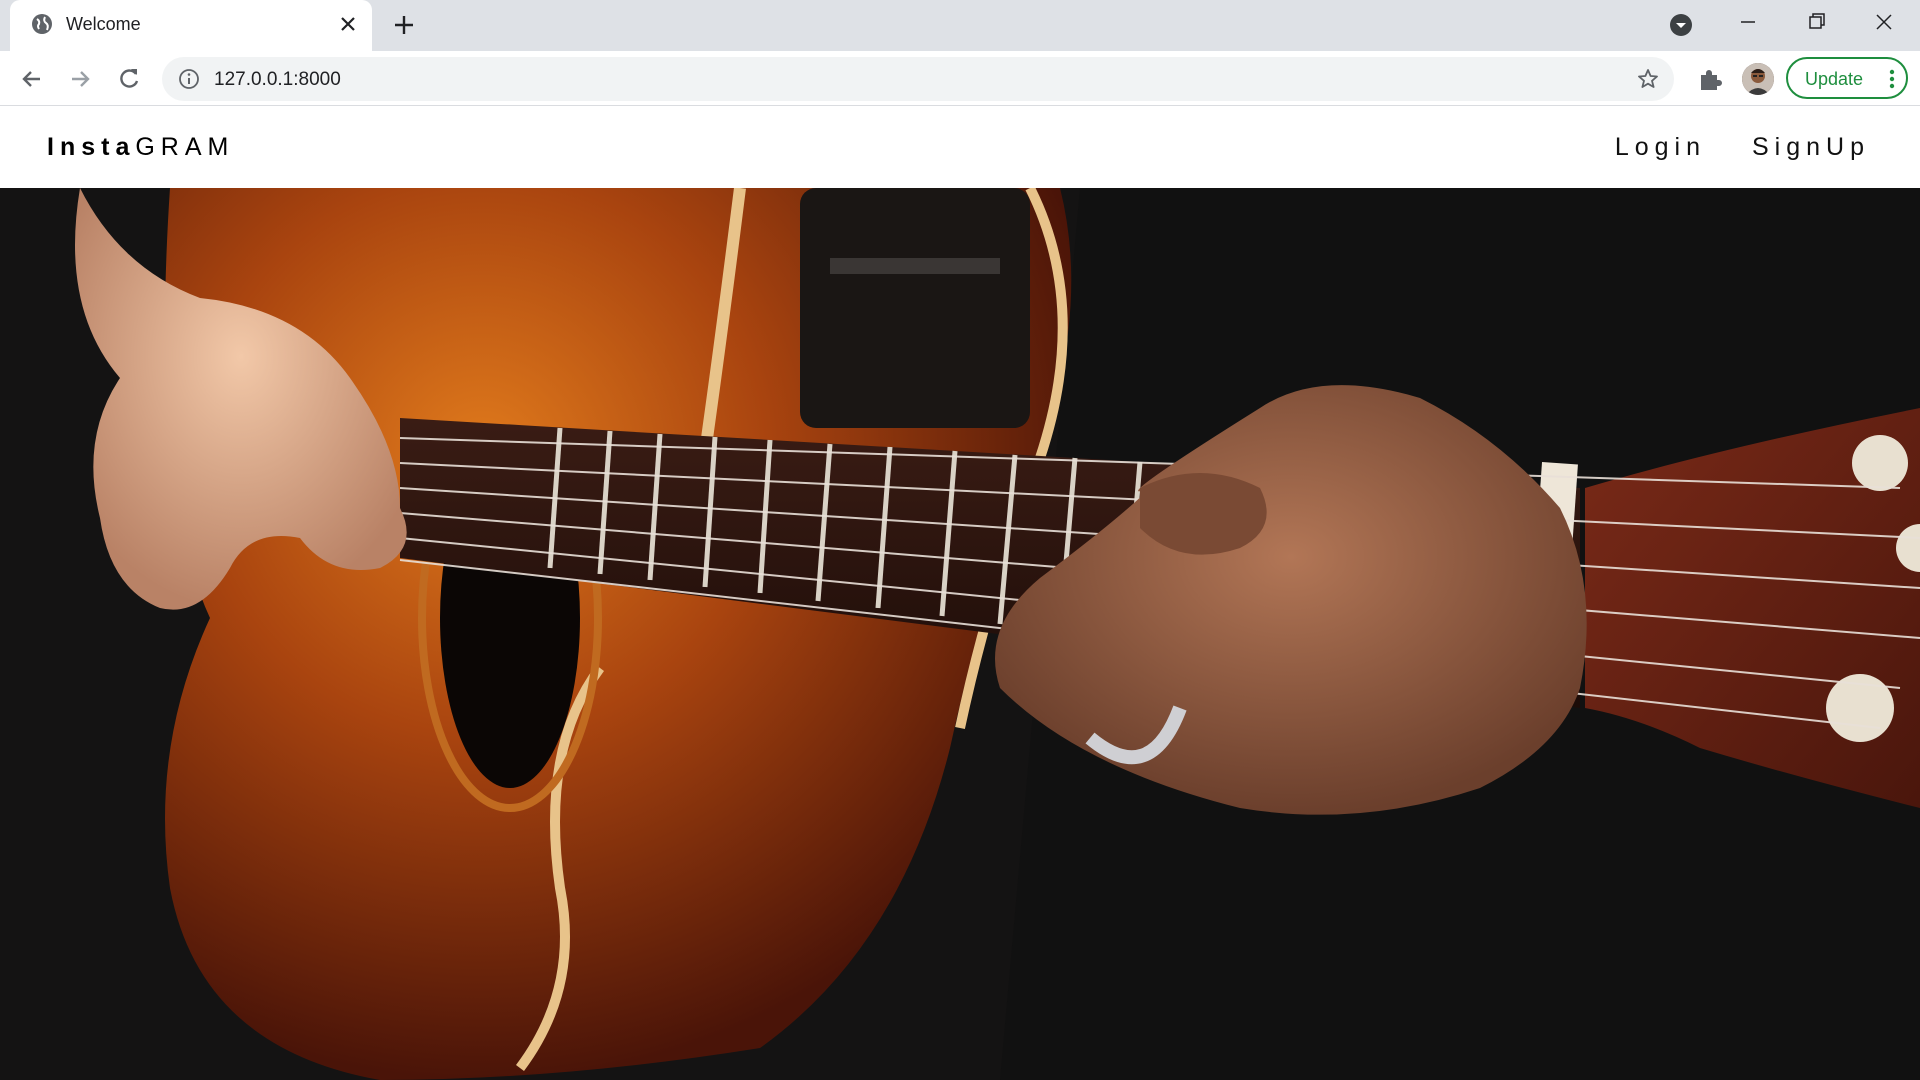 The width and height of the screenshot is (1920, 1080). Describe the element at coordinates (1811, 147) in the screenshot. I see `signup-link: SignUp` at that location.